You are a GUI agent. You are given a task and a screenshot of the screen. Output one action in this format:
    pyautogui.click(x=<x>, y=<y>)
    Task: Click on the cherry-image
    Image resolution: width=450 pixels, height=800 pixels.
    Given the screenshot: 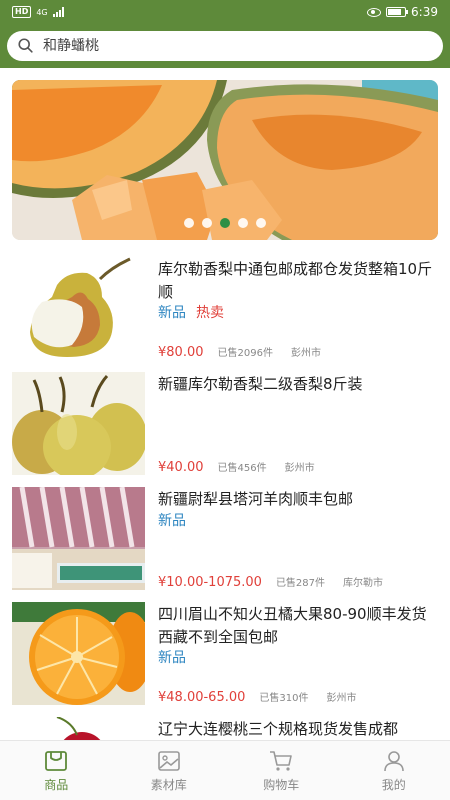 What is the action you would take?
    pyautogui.click(x=78, y=728)
    